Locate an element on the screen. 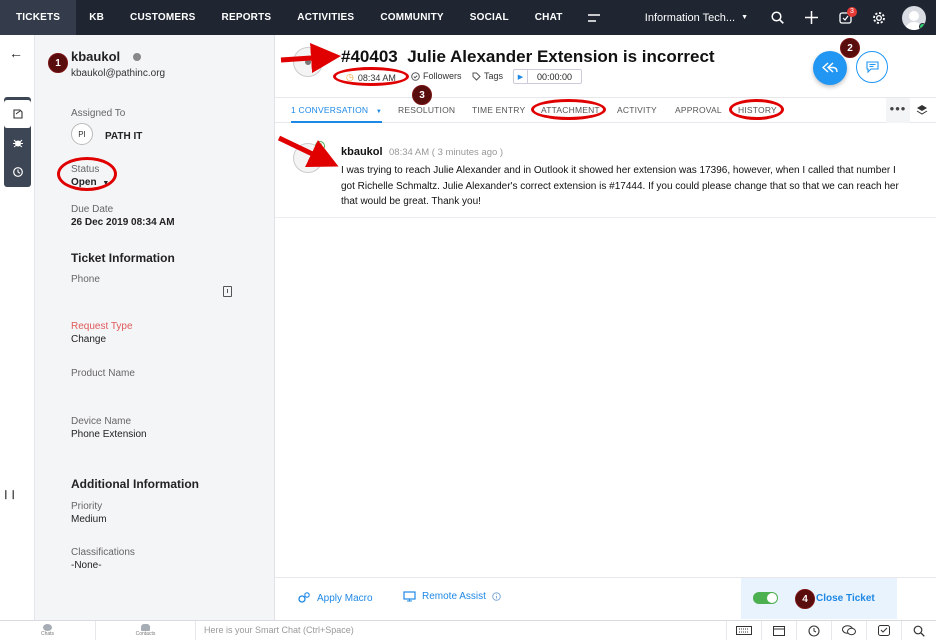  tab-approval: APPROVAL is located at coordinates (698, 110).